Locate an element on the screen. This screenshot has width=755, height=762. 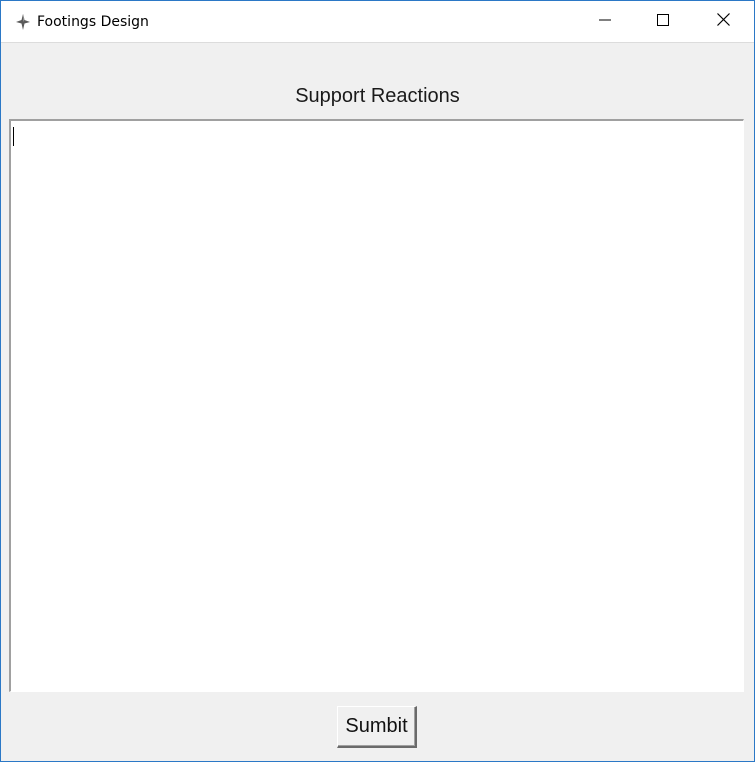
close-button is located at coordinates (723, 21).